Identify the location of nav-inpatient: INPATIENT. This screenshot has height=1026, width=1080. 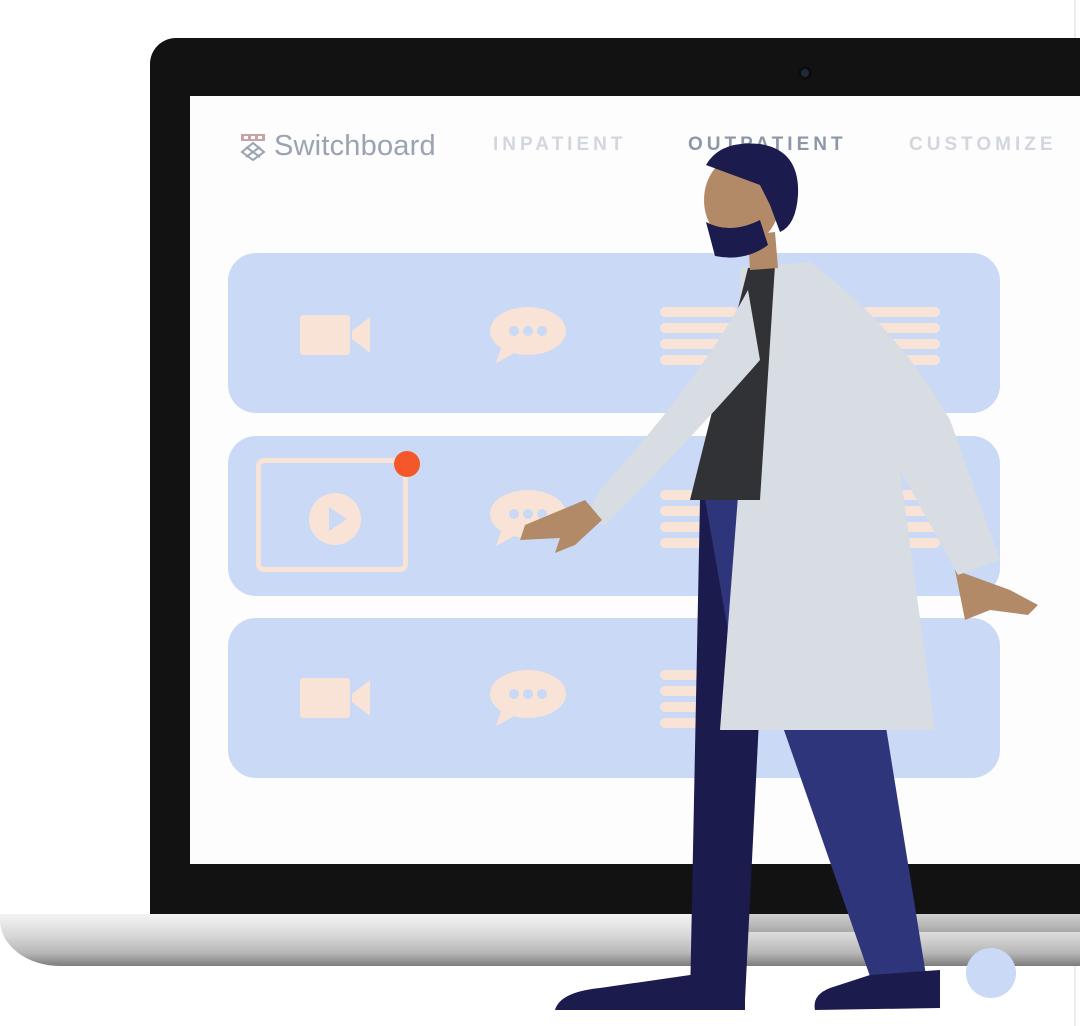
(559, 145).